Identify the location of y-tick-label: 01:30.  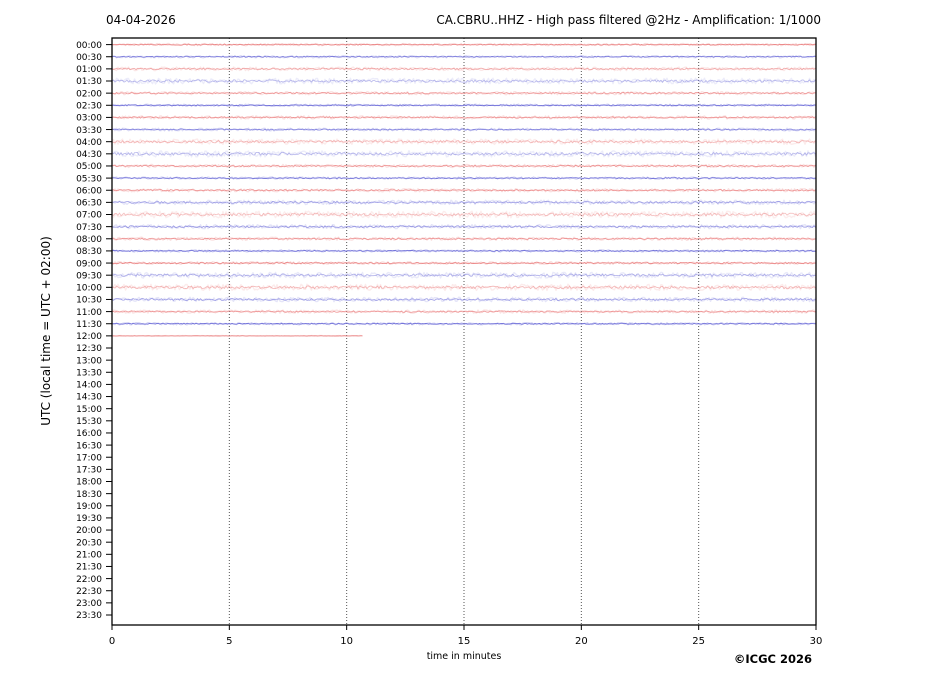
(89, 82).